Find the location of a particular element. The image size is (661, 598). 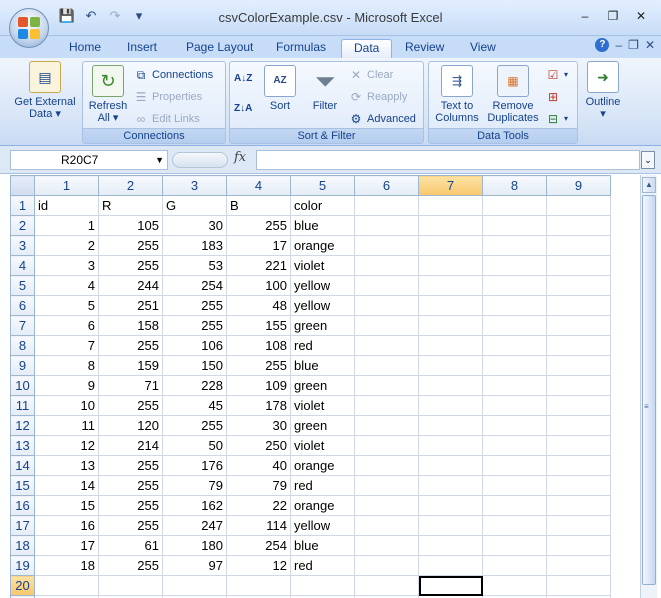

cell-r9-c6 is located at coordinates (386, 365).